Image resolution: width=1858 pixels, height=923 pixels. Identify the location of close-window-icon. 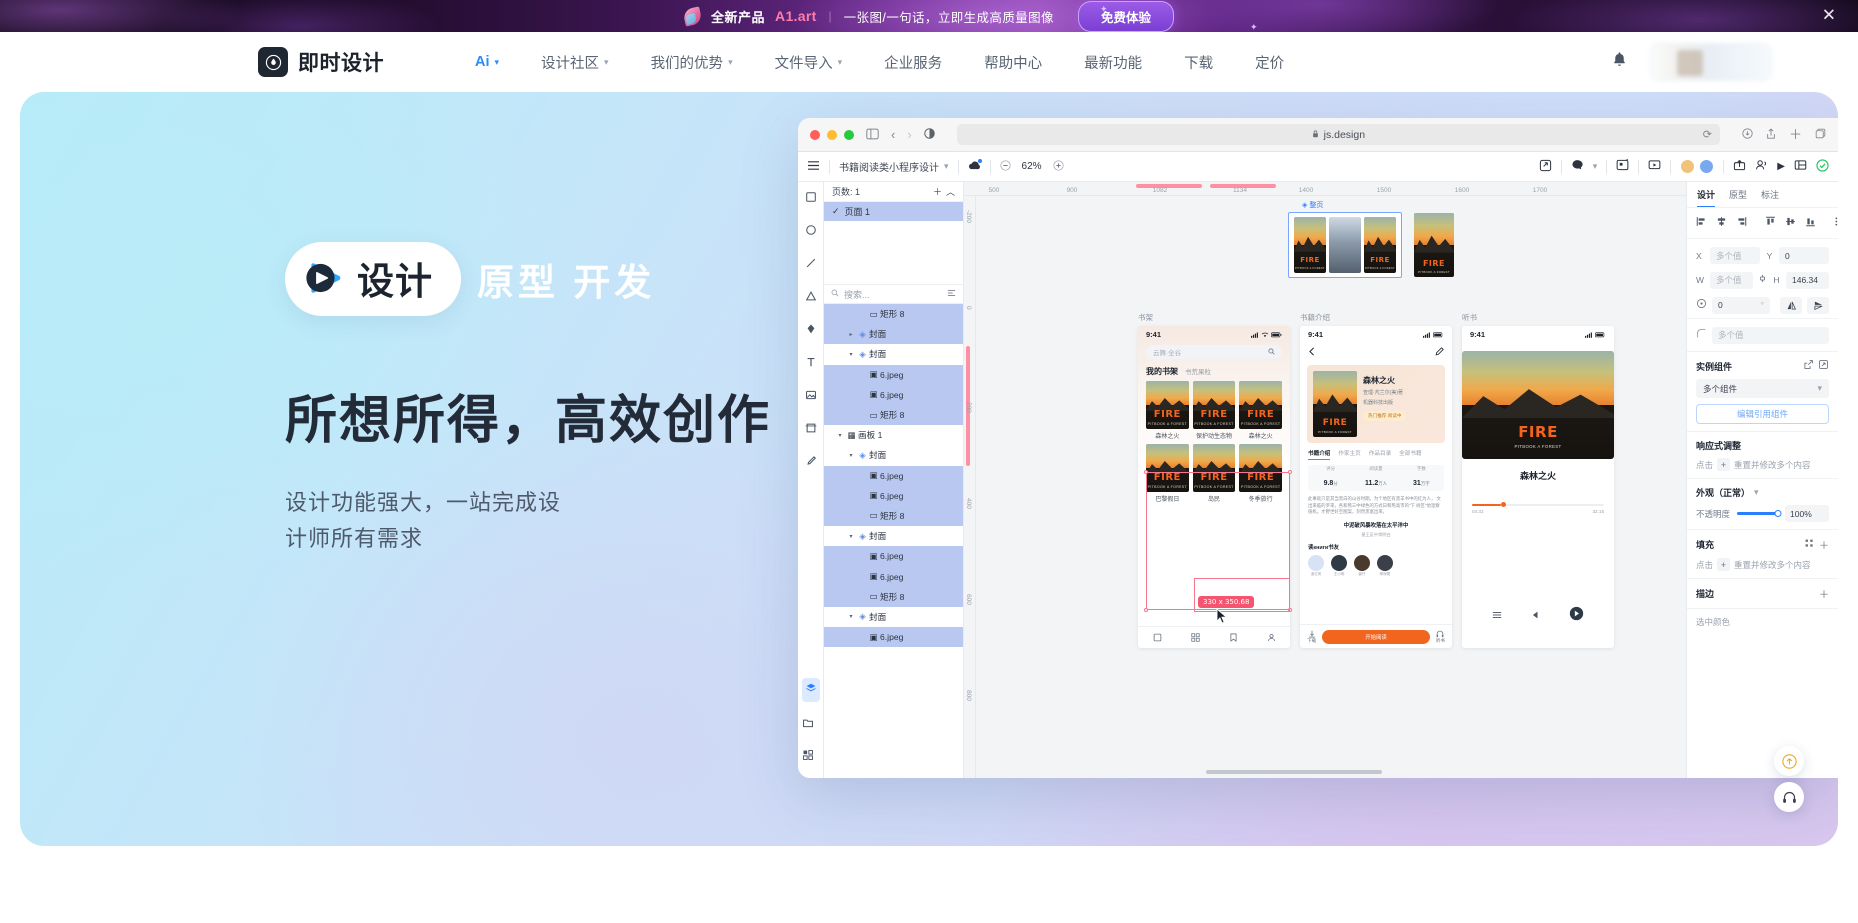
(815, 134).